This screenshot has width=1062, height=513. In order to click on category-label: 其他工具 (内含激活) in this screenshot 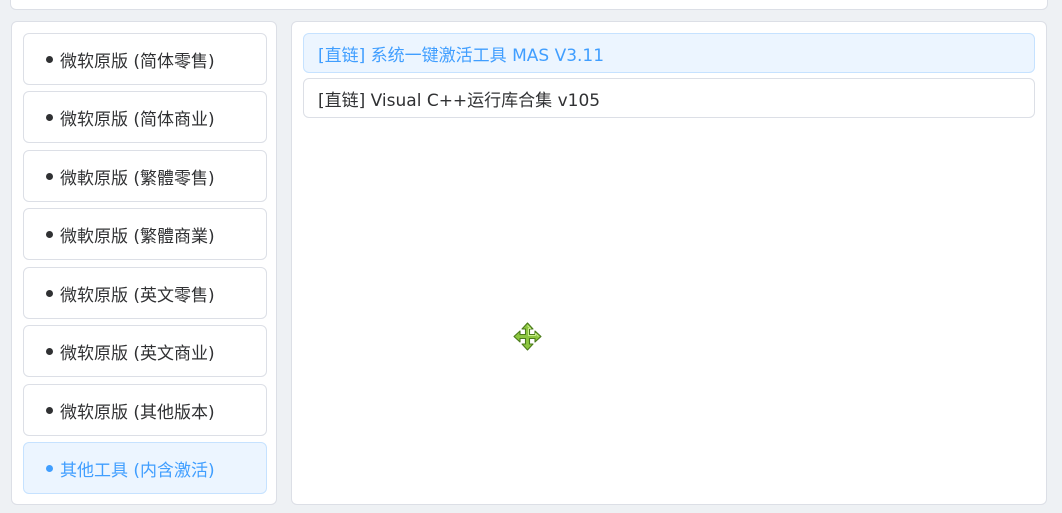, I will do `click(137, 470)`.